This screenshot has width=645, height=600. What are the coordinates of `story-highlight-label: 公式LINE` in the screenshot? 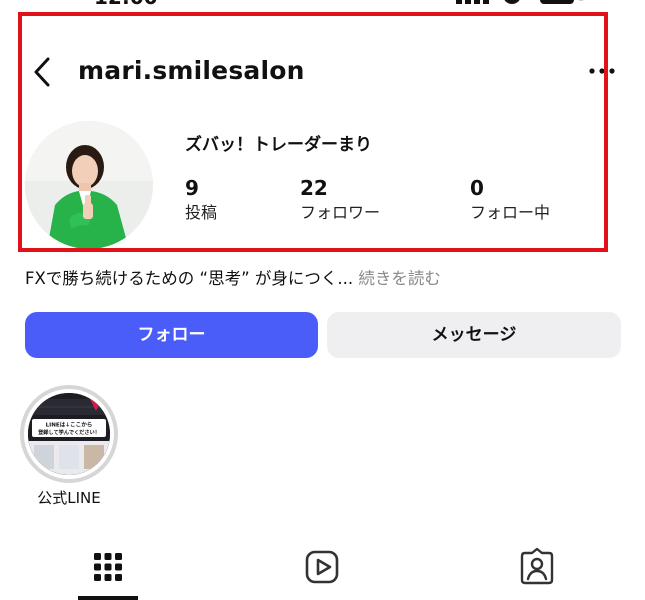 It's located at (69, 498).